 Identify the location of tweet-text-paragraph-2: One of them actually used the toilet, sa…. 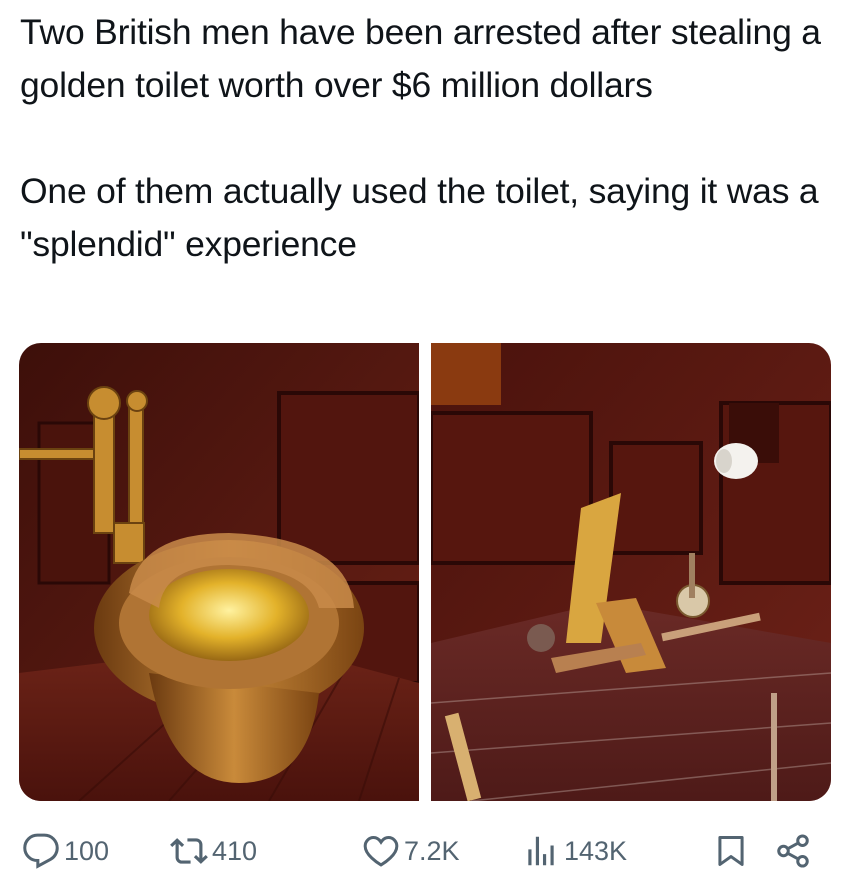
(419, 217).